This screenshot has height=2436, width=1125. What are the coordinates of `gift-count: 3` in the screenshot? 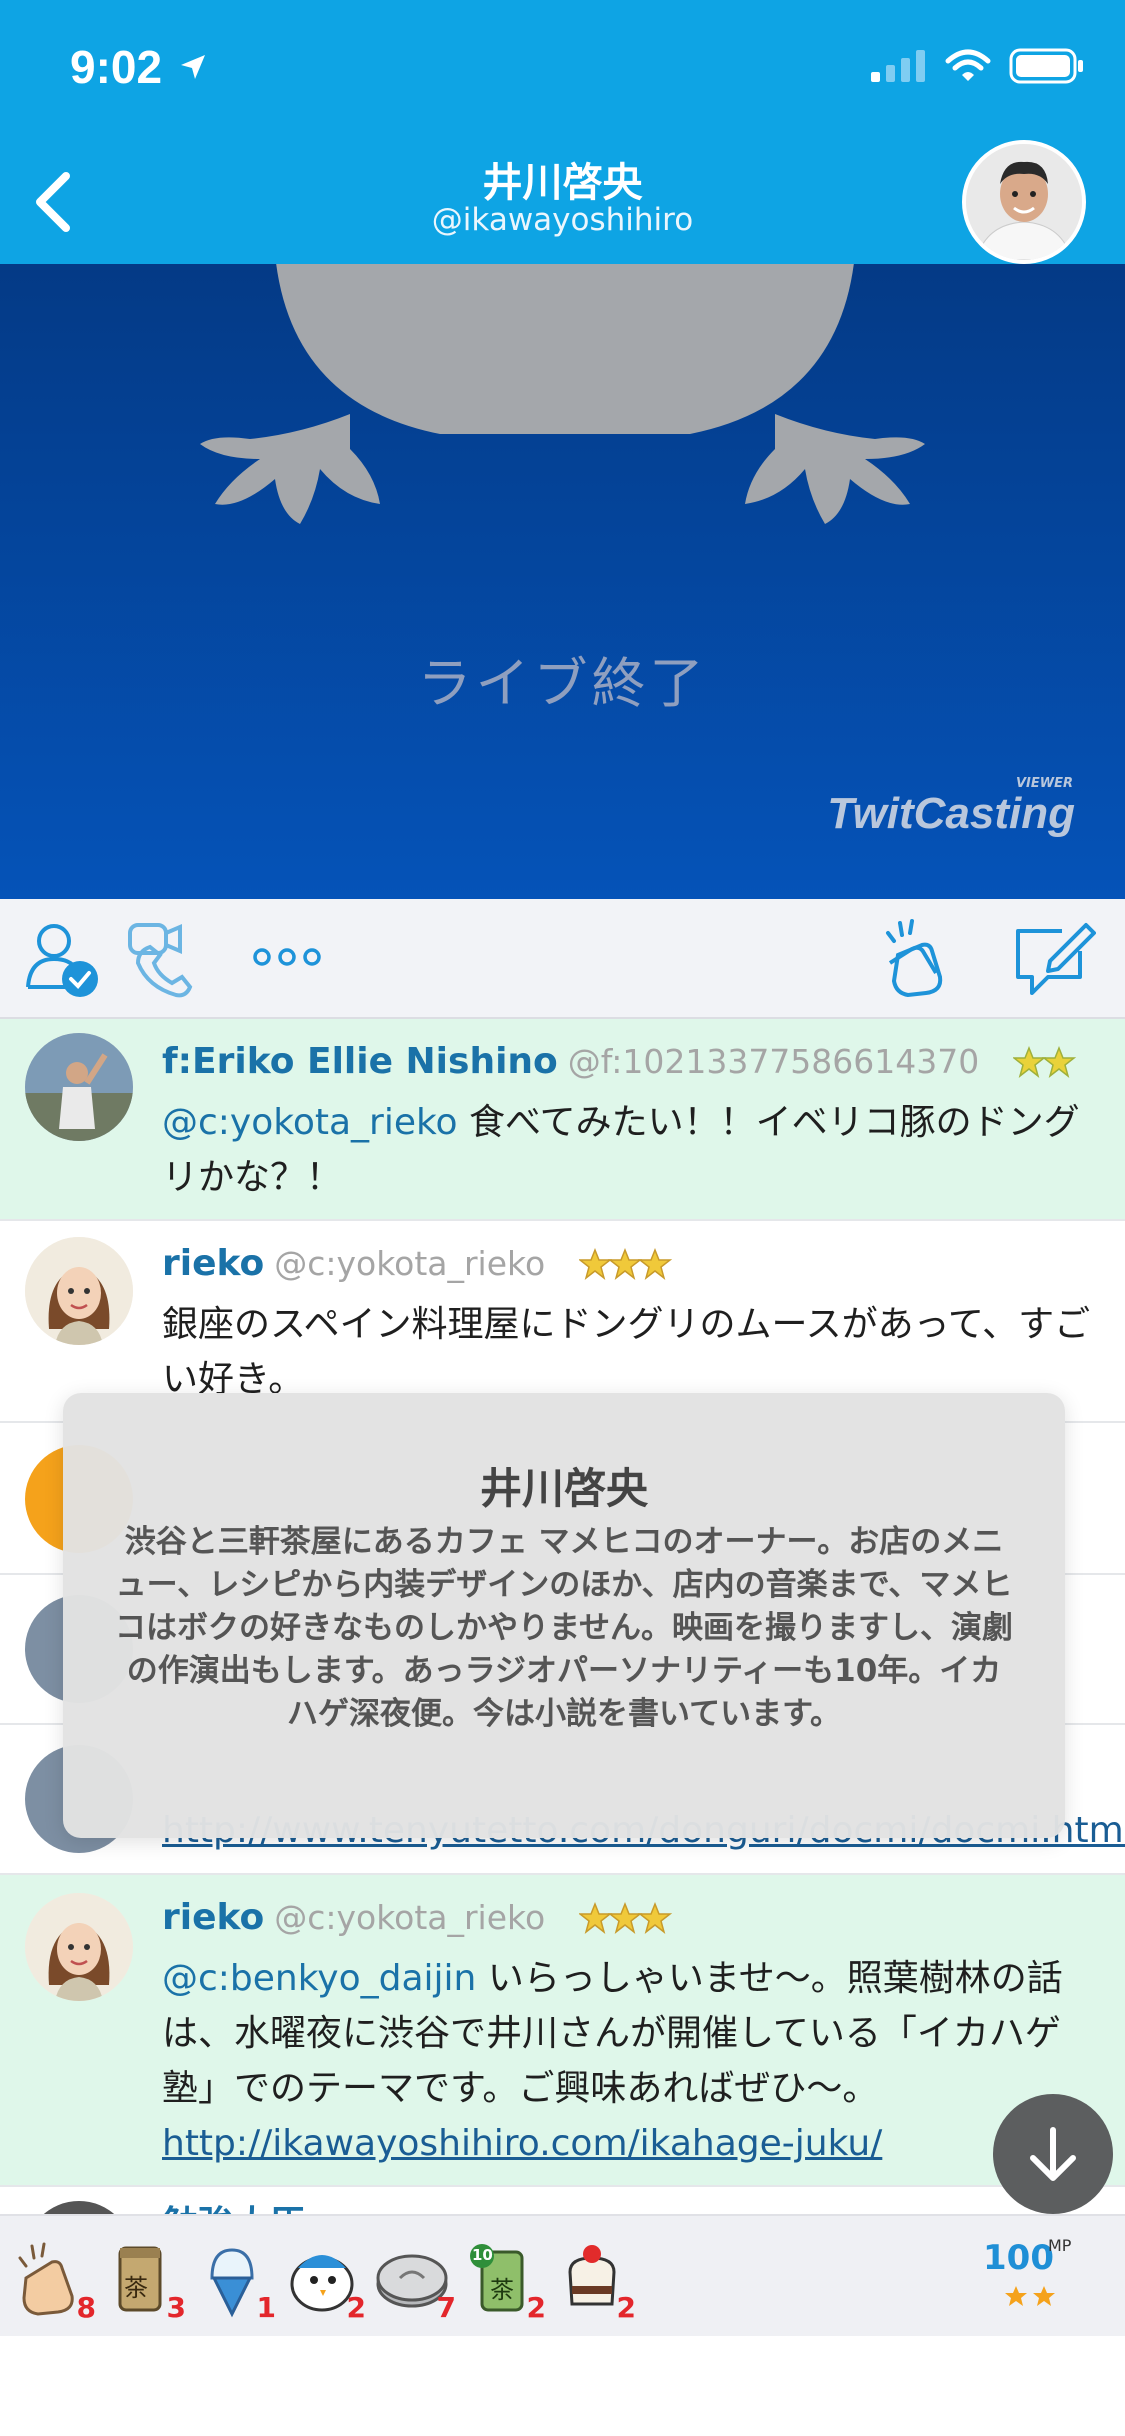 It's located at (176, 2307).